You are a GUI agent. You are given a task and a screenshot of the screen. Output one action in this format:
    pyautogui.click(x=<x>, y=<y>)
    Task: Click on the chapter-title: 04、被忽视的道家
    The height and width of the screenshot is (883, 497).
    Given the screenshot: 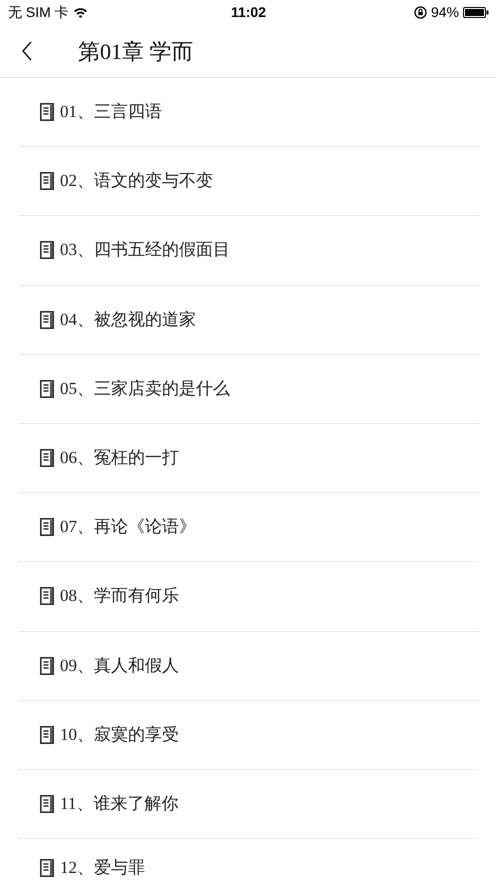 What is the action you would take?
    pyautogui.click(x=128, y=319)
    